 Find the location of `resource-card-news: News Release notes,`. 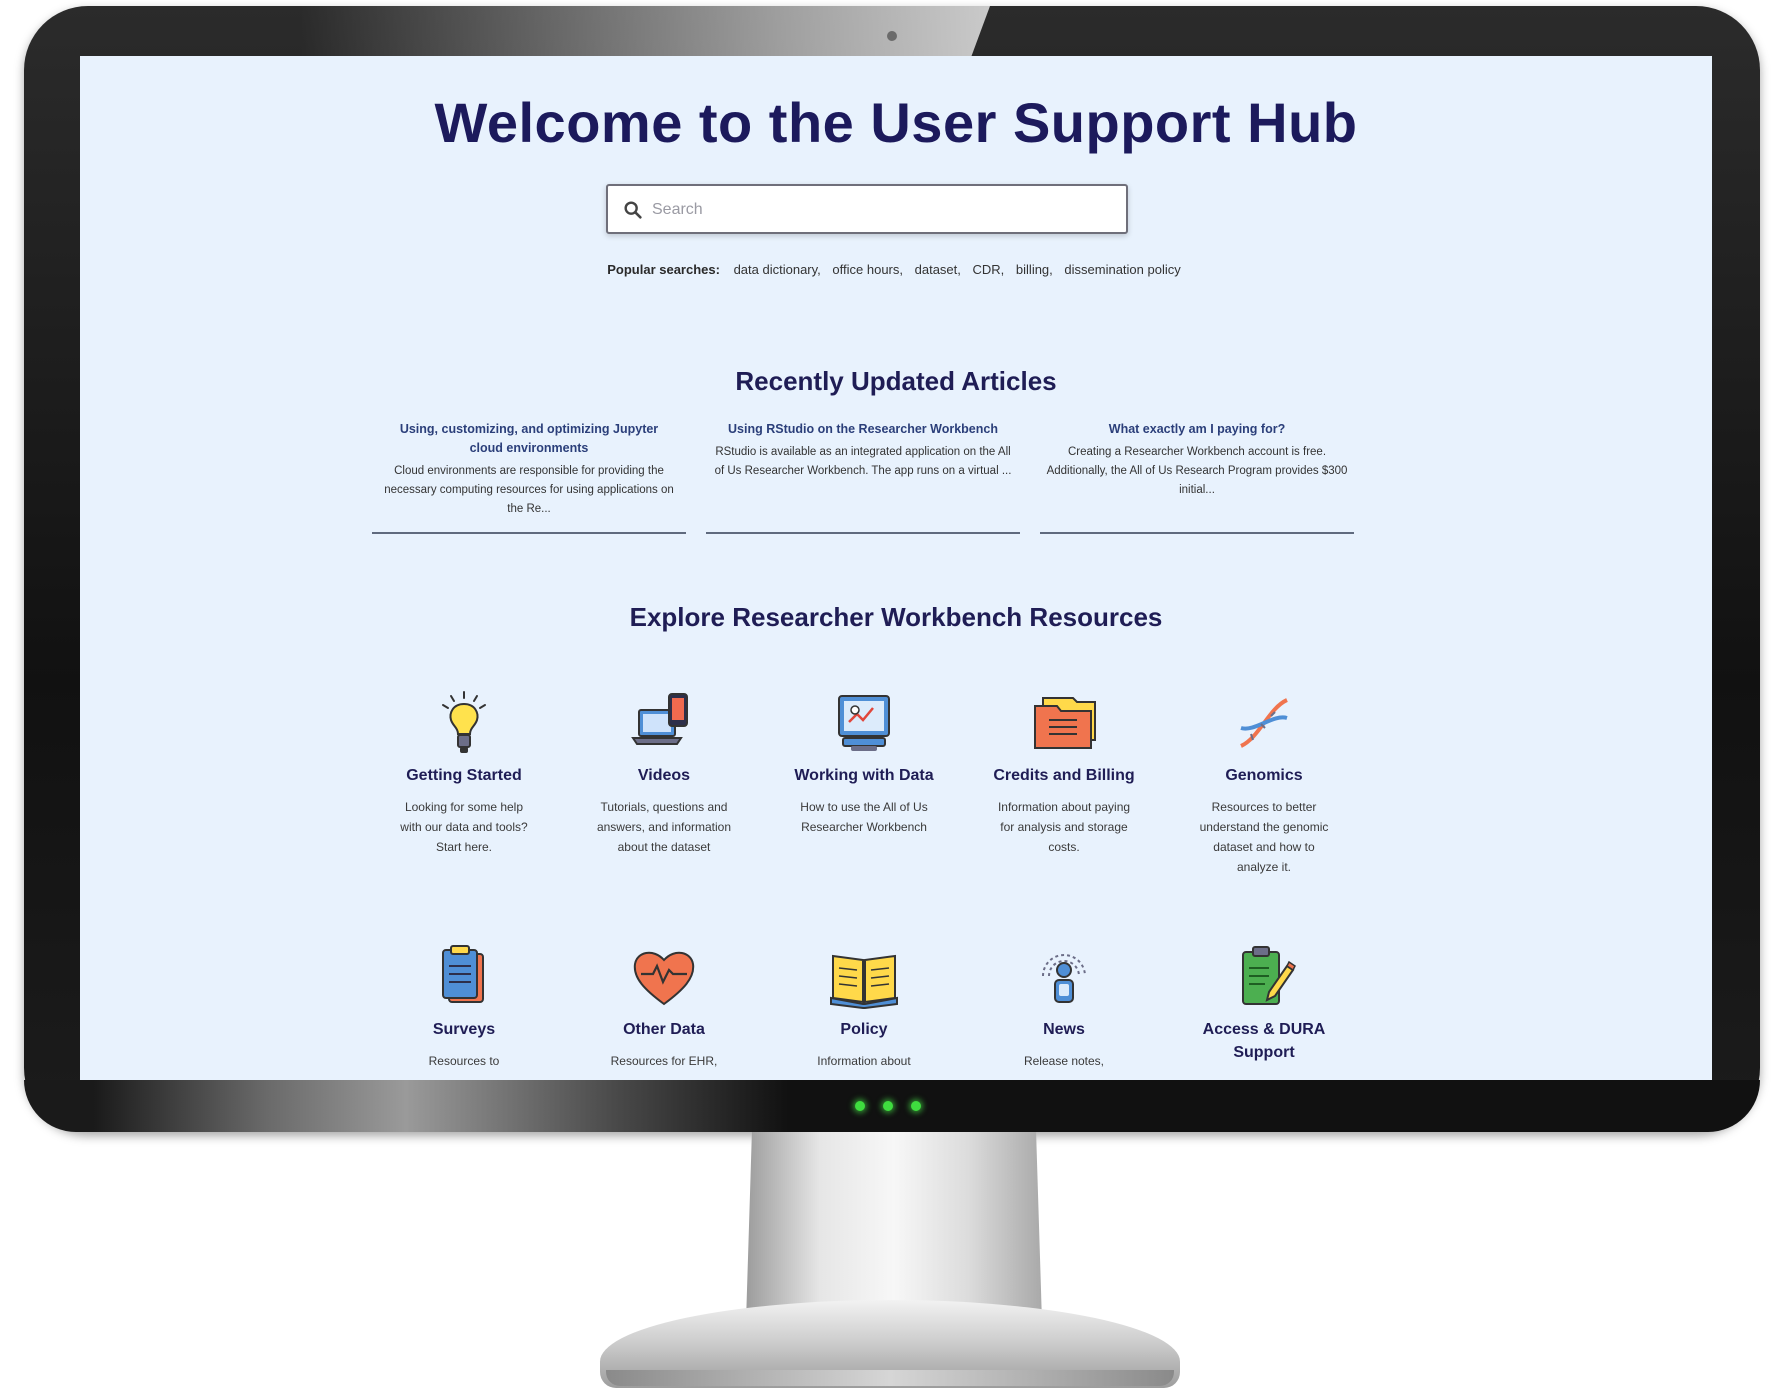

resource-card-news: News Release notes, is located at coordinates (1064, 1006).